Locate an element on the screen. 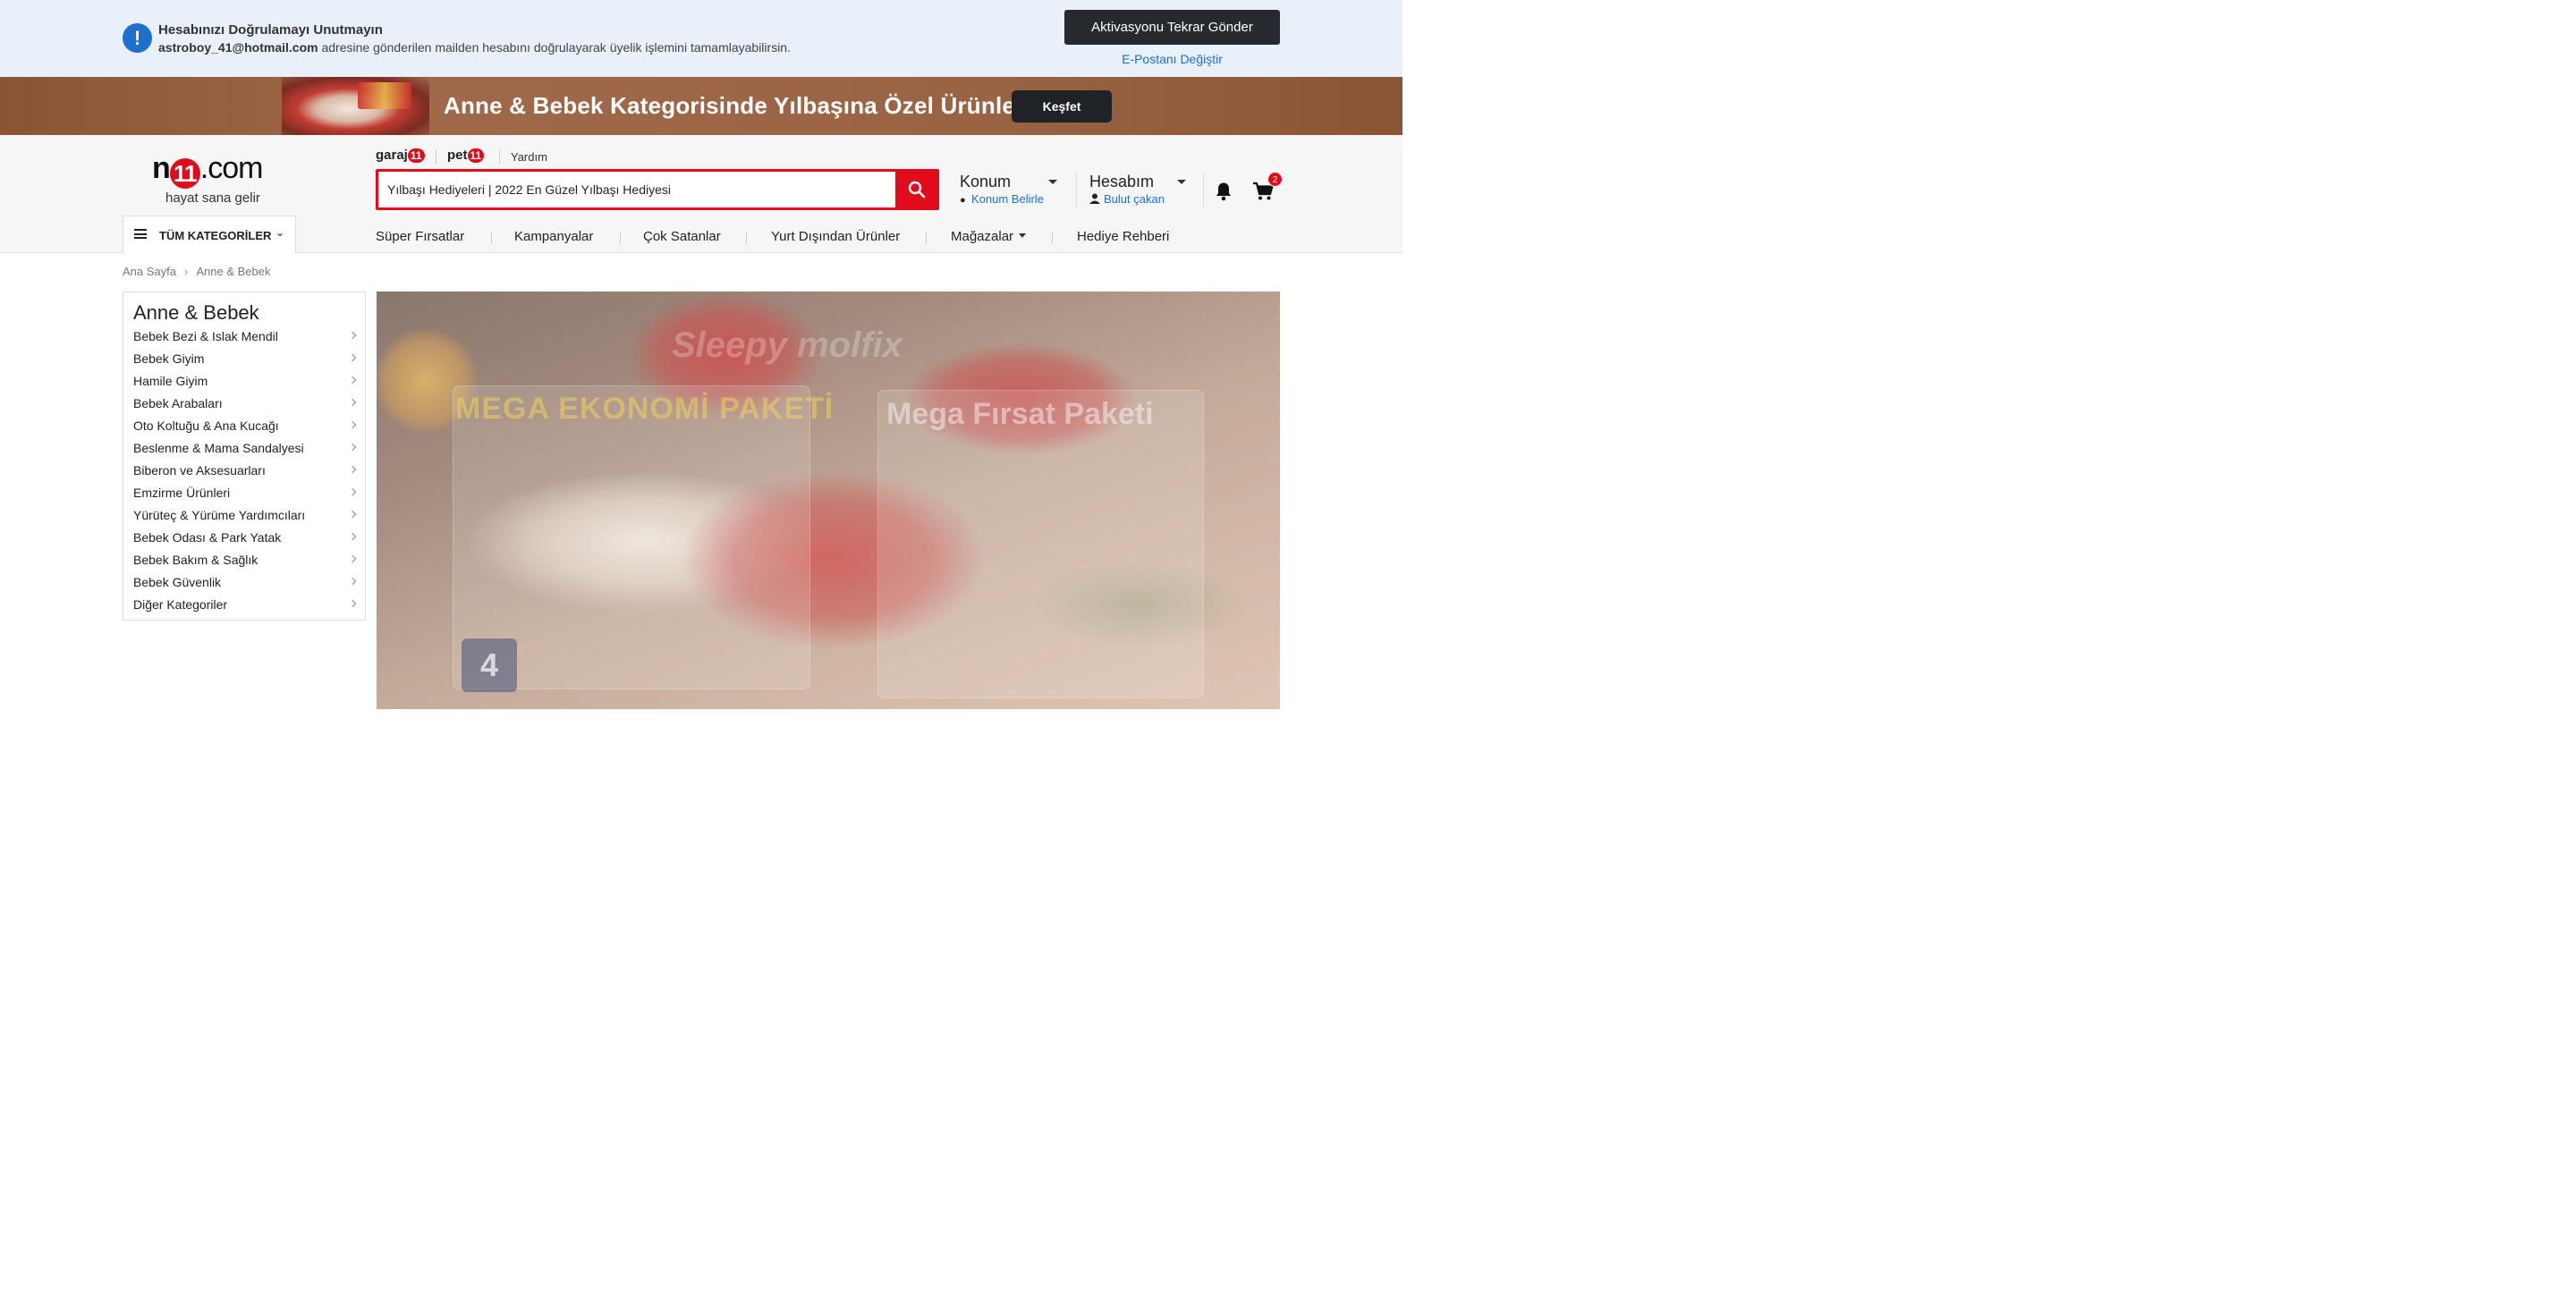 The width and height of the screenshot is (2576, 1302). logo-suffix: .com is located at coordinates (231, 168).